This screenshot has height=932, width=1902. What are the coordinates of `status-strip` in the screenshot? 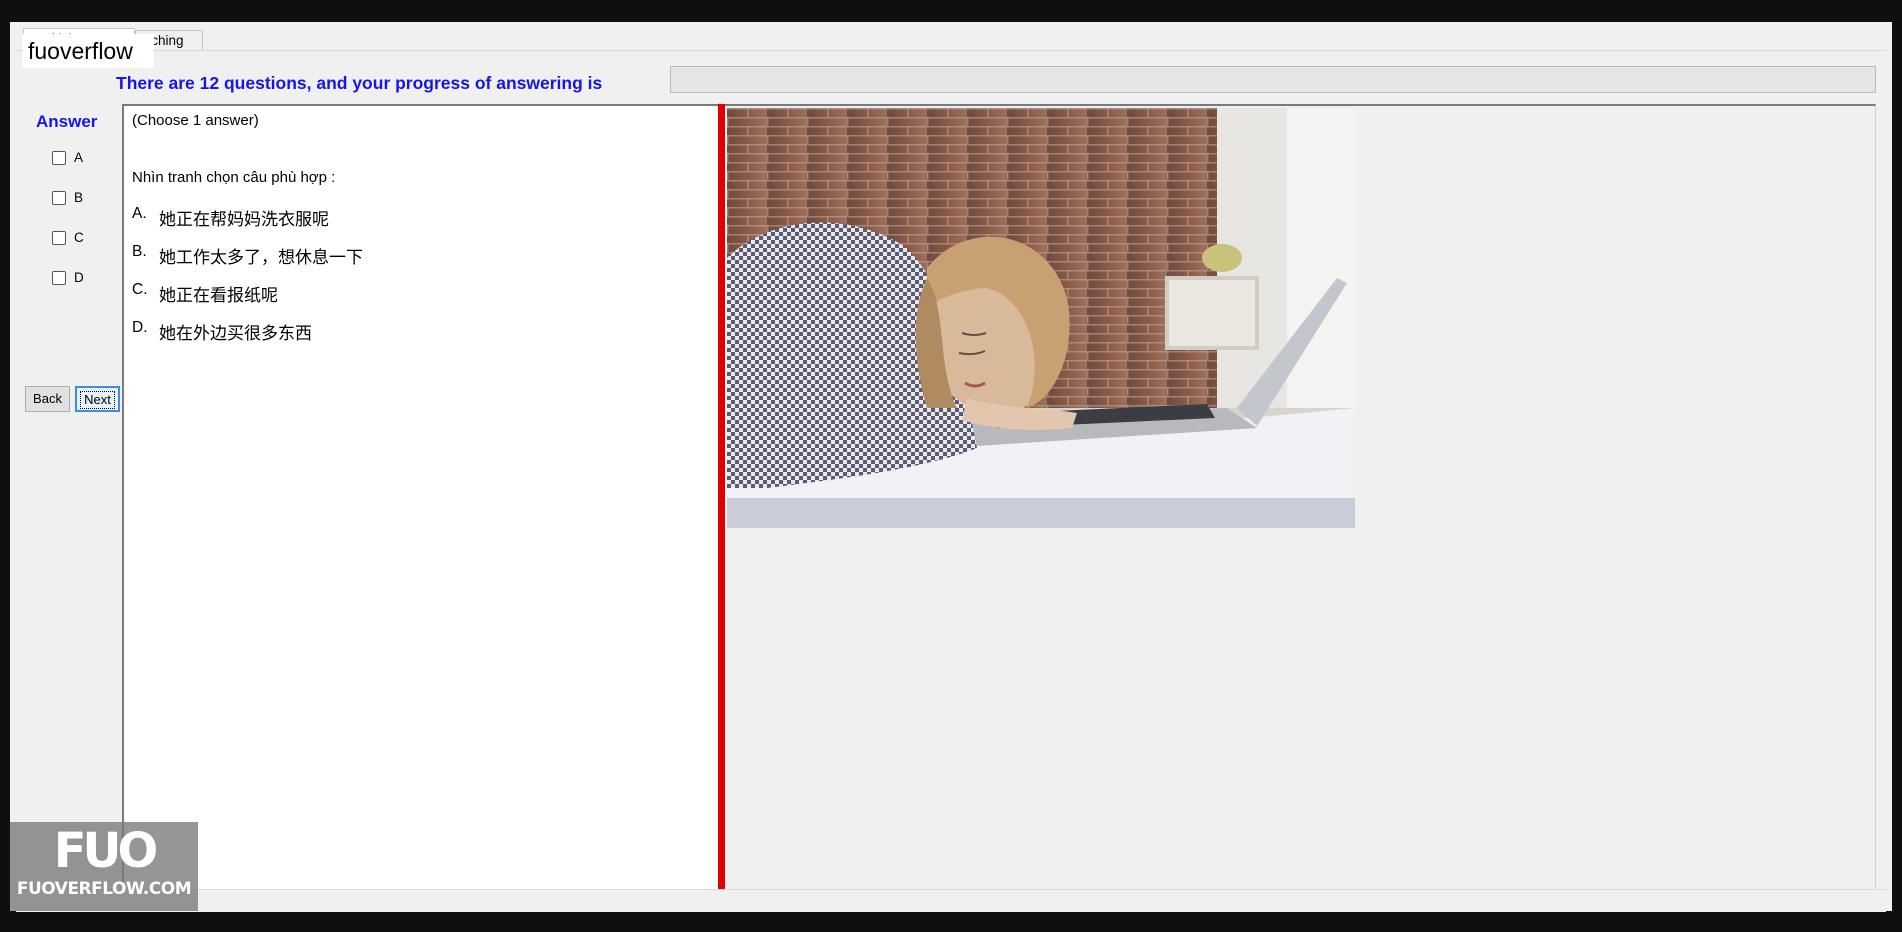 It's located at (951, 900).